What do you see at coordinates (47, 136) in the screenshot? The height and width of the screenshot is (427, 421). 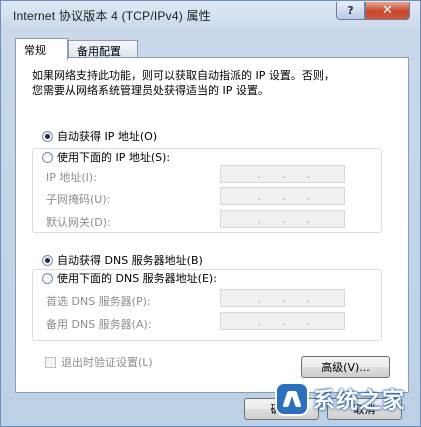 I see `radio-auto-ip-indicator` at bounding box center [47, 136].